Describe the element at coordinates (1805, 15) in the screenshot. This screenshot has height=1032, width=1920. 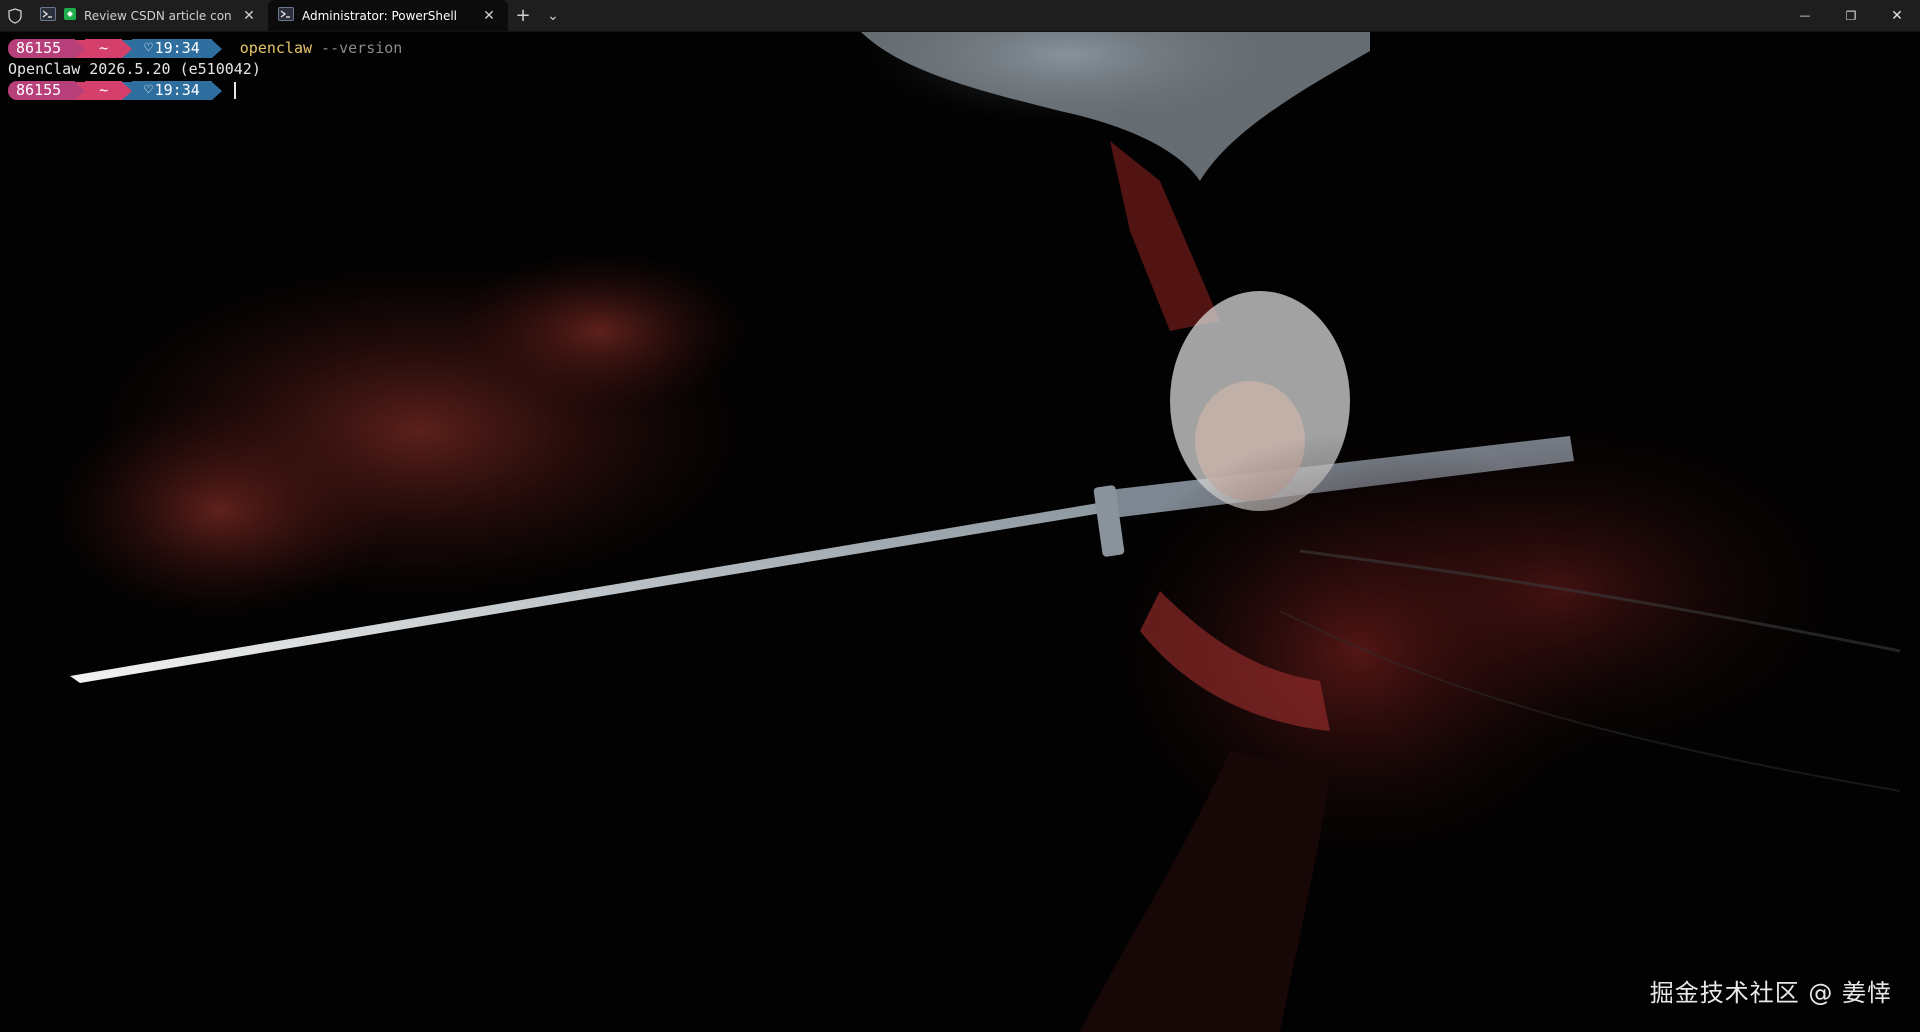
I see `minimize-button: —` at that location.